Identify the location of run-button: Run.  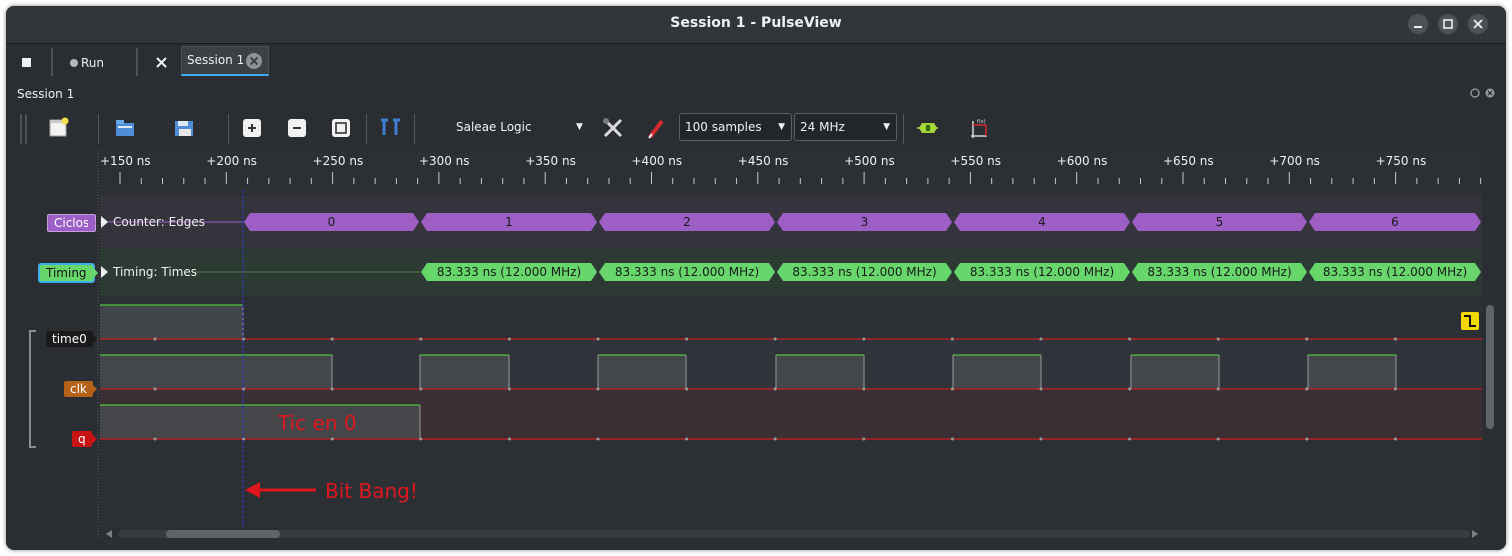
(86, 63).